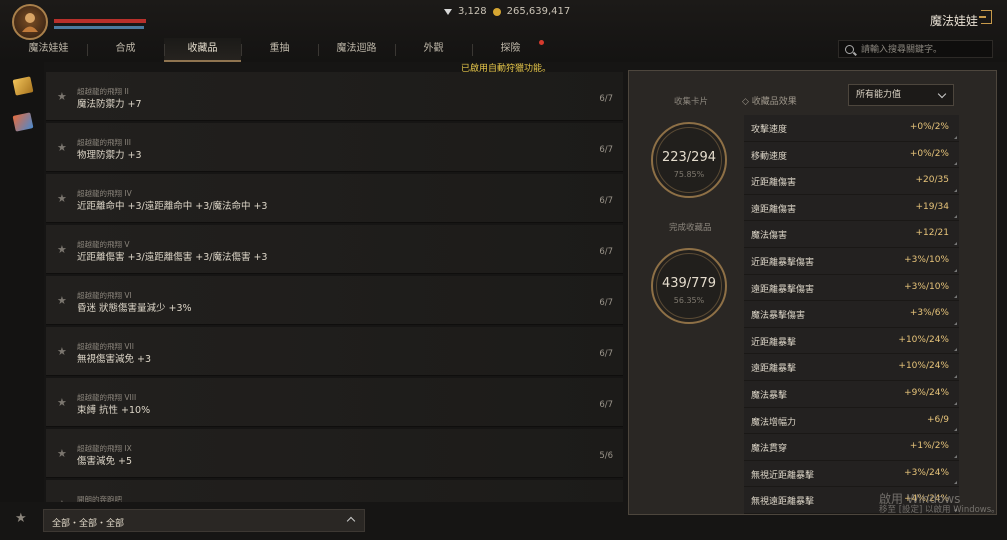  Describe the element at coordinates (541, 42) in the screenshot. I see `notification-dot` at that location.